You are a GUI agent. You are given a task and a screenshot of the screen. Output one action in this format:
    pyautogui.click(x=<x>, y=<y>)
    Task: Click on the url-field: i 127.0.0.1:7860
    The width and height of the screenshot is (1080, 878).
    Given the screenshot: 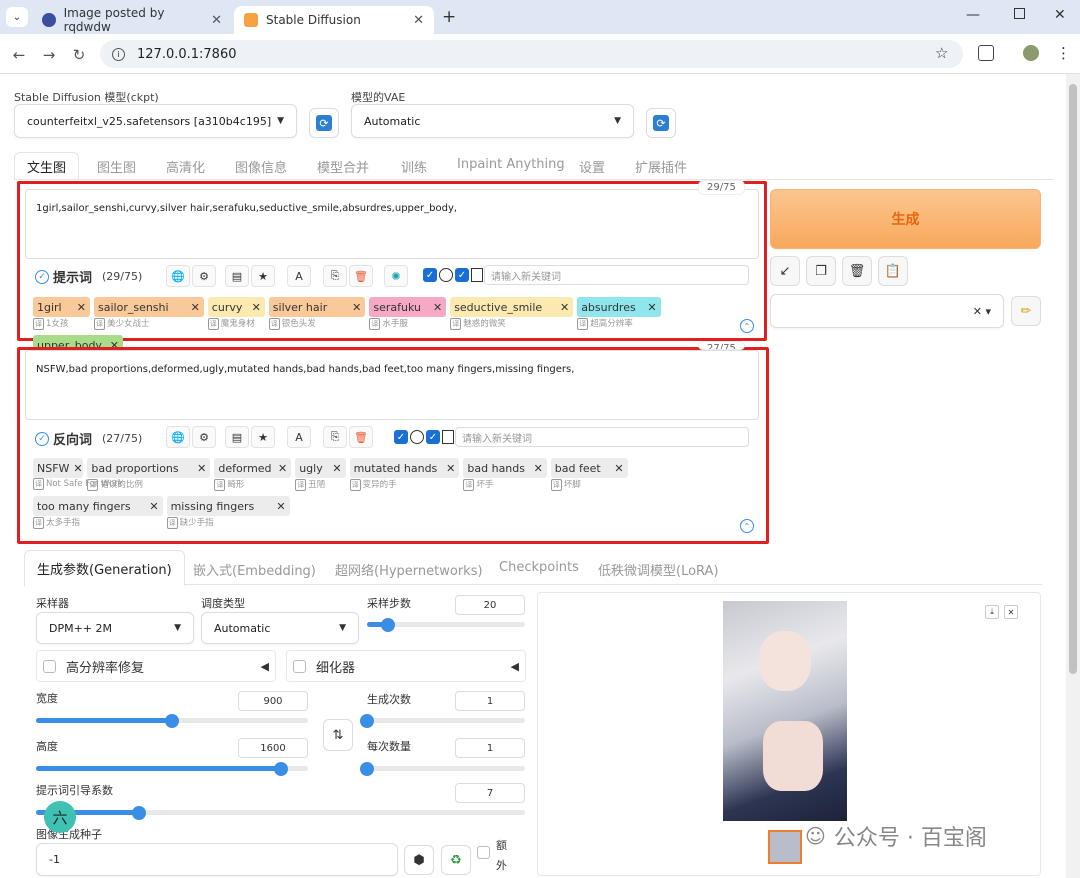 What is the action you would take?
    pyautogui.click(x=531, y=54)
    